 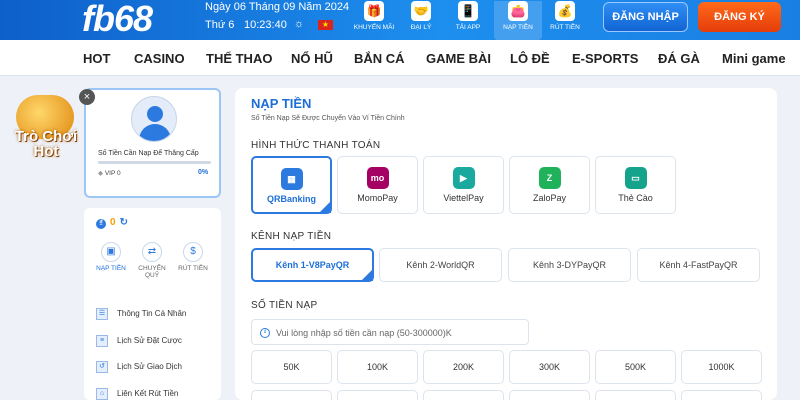 I want to click on nav-esports: E-SPORTS, so click(x=605, y=58).